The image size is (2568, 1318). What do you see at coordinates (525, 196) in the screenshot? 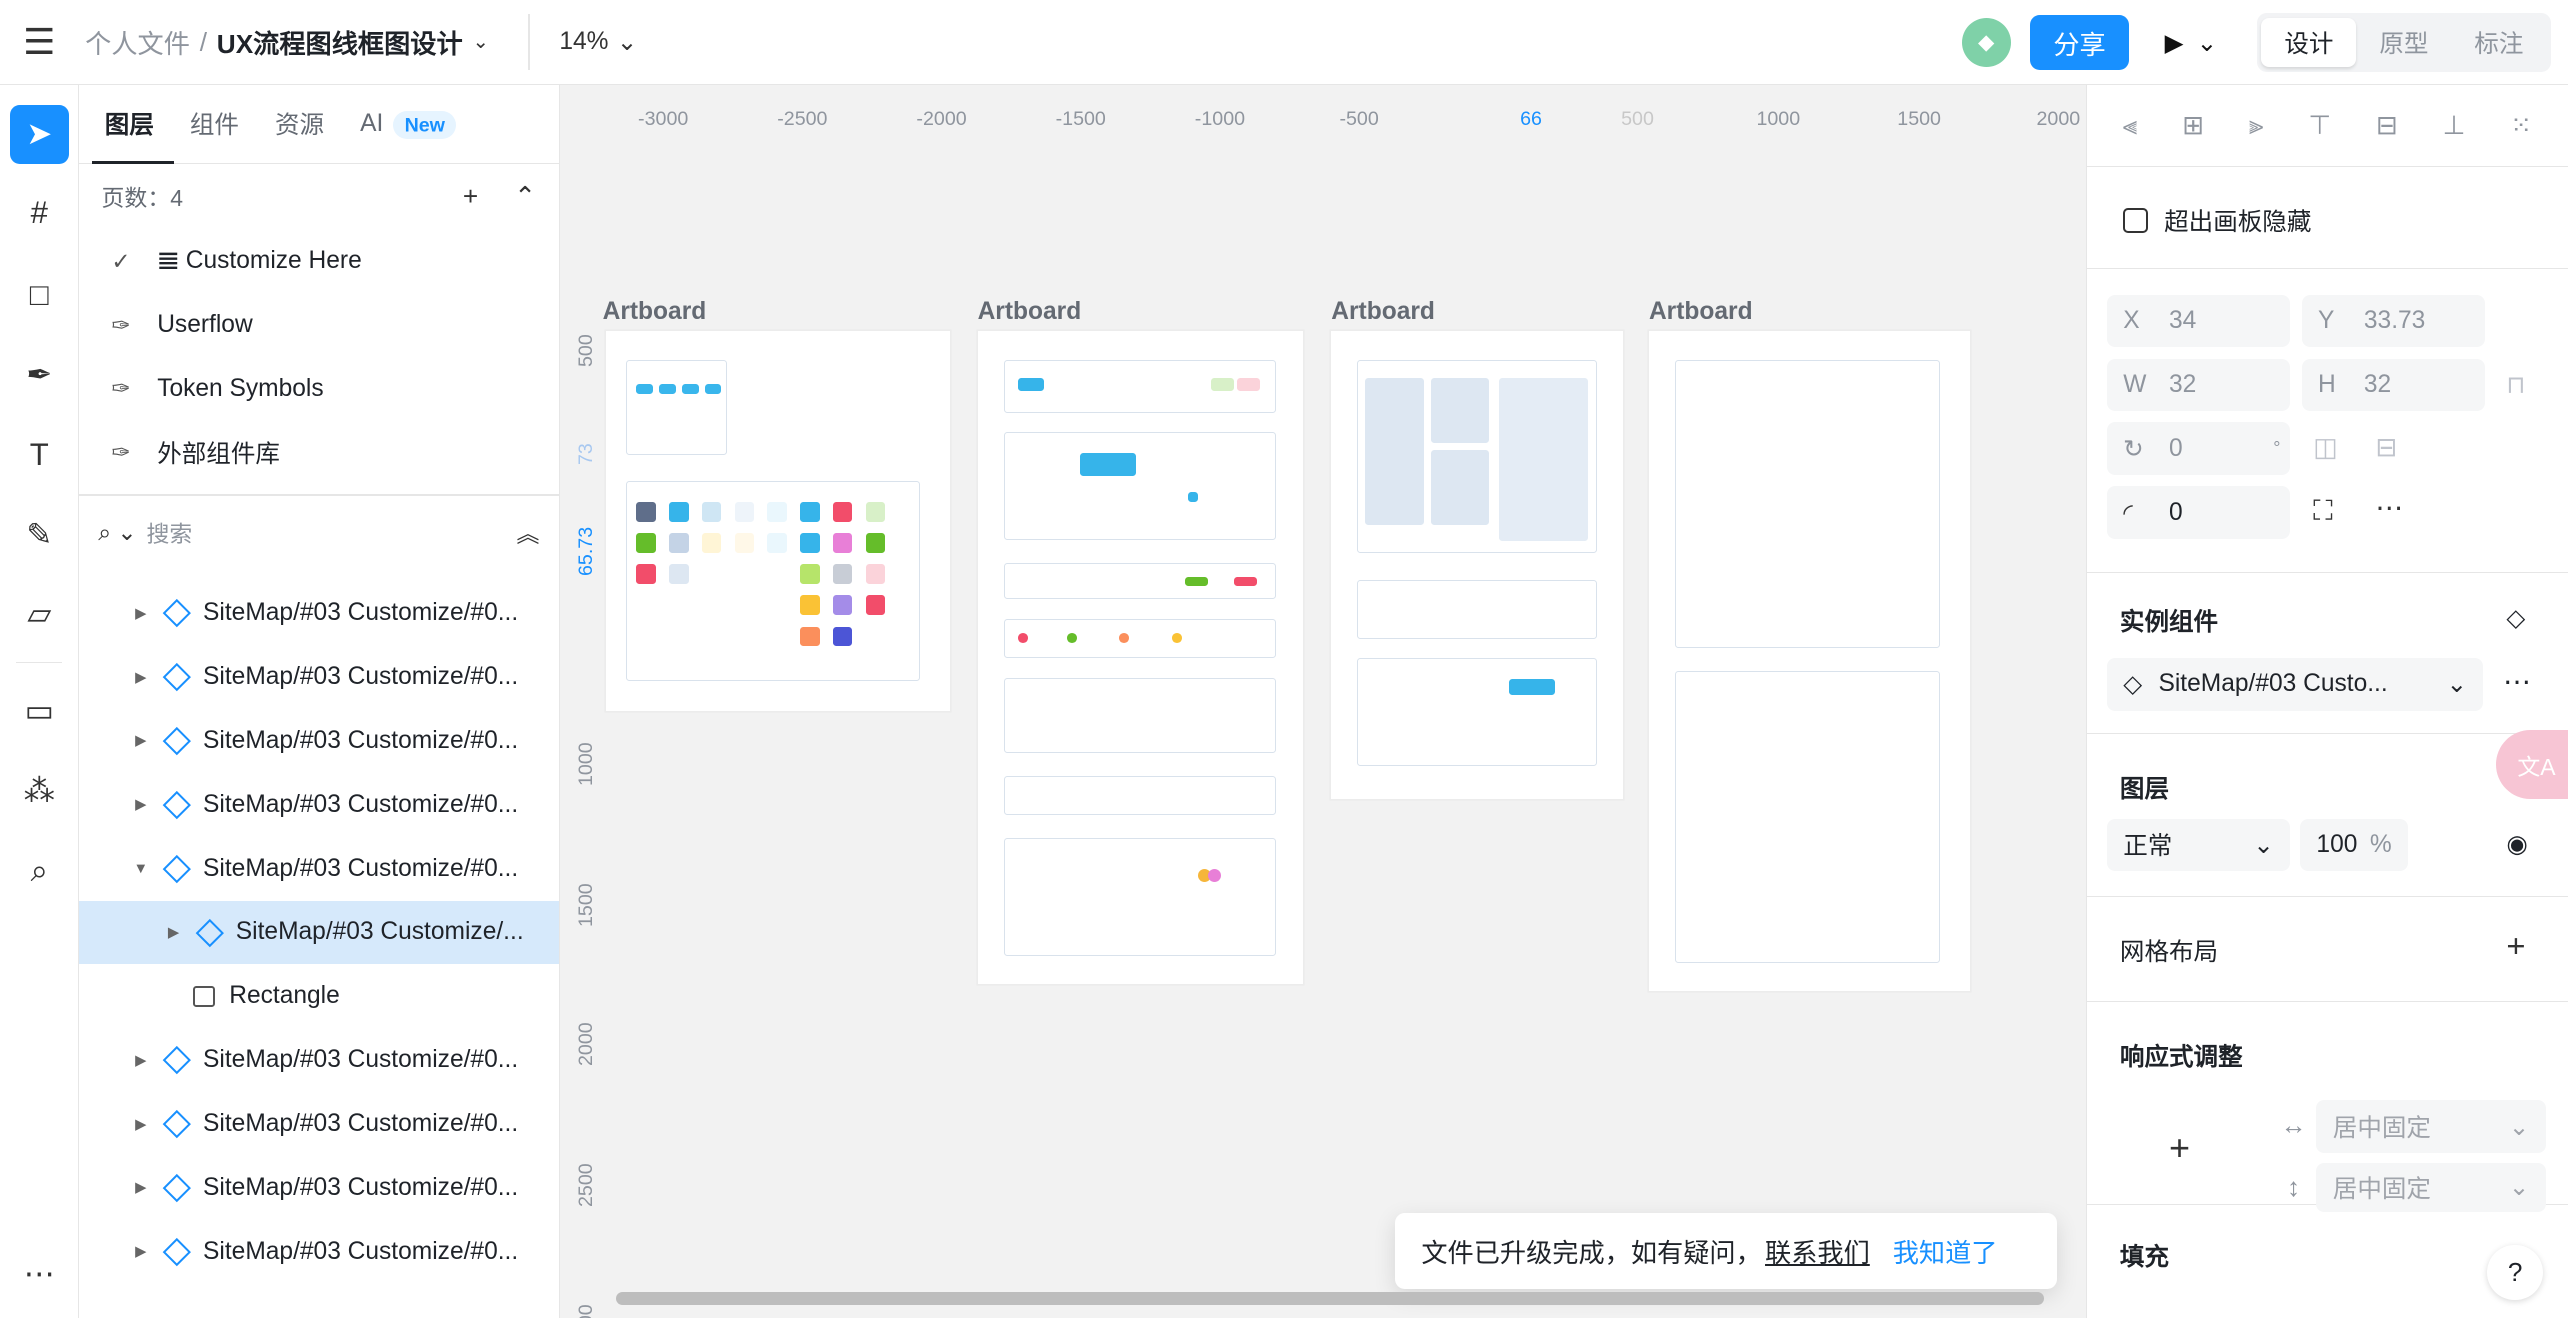
I see `collapse-icon: ⌃` at bounding box center [525, 196].